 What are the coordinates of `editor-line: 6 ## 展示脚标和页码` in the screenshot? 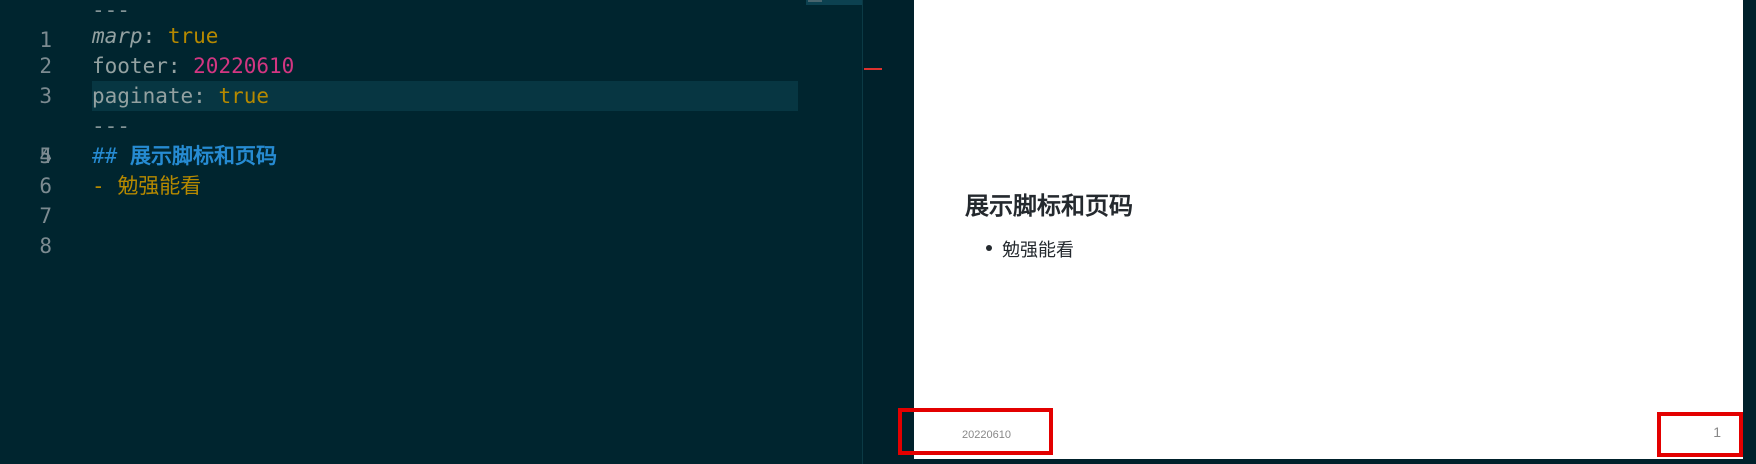 It's located at (431, 169).